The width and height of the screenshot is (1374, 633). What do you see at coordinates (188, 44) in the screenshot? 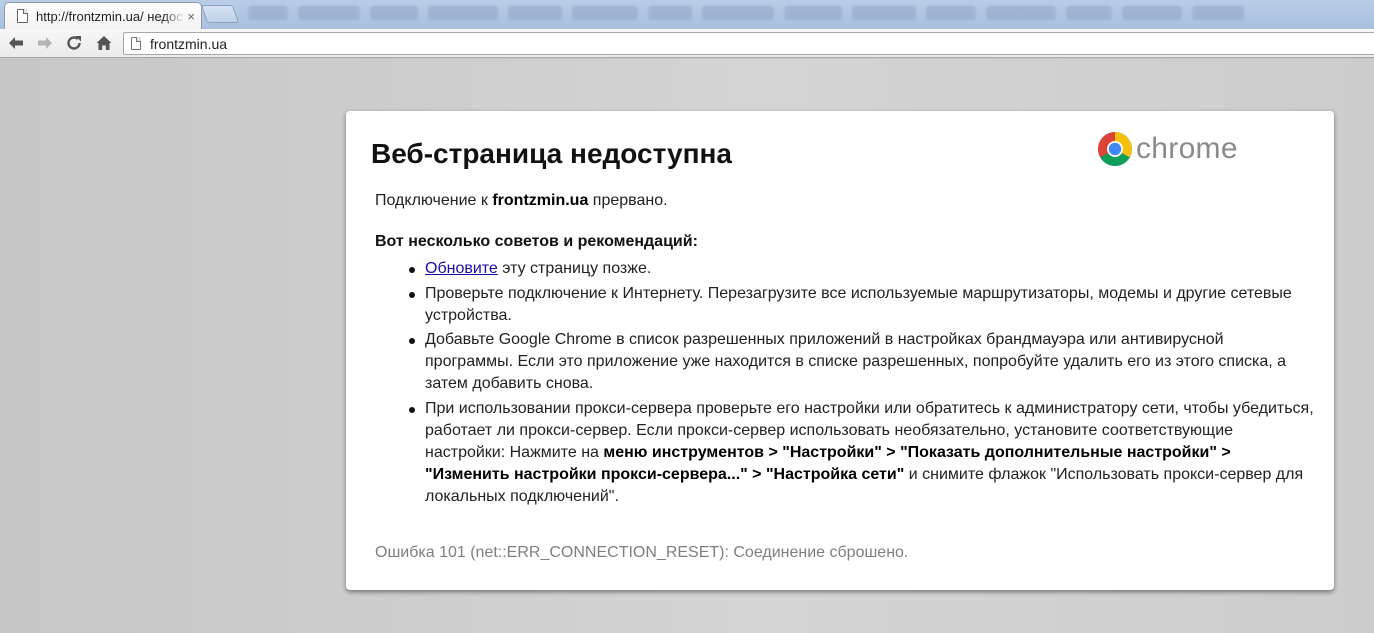
I see `address-bar-url: frontzmin.ua` at bounding box center [188, 44].